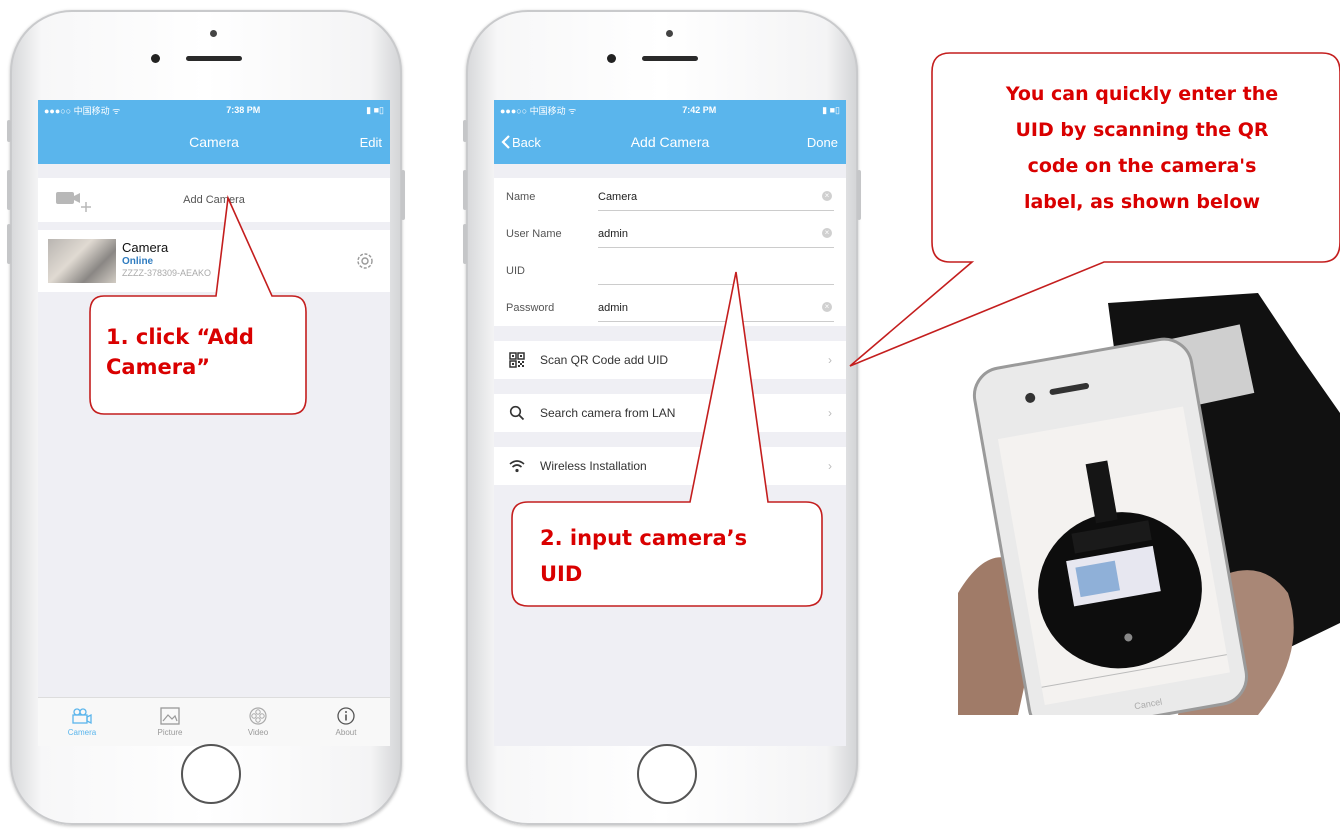  What do you see at coordinates (82, 716) in the screenshot?
I see `camera-tab-icon` at bounding box center [82, 716].